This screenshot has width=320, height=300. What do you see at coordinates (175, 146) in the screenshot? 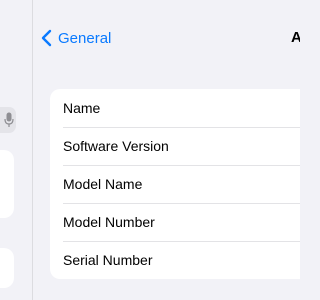
I see `info-row-software-version: Software Version` at bounding box center [175, 146].